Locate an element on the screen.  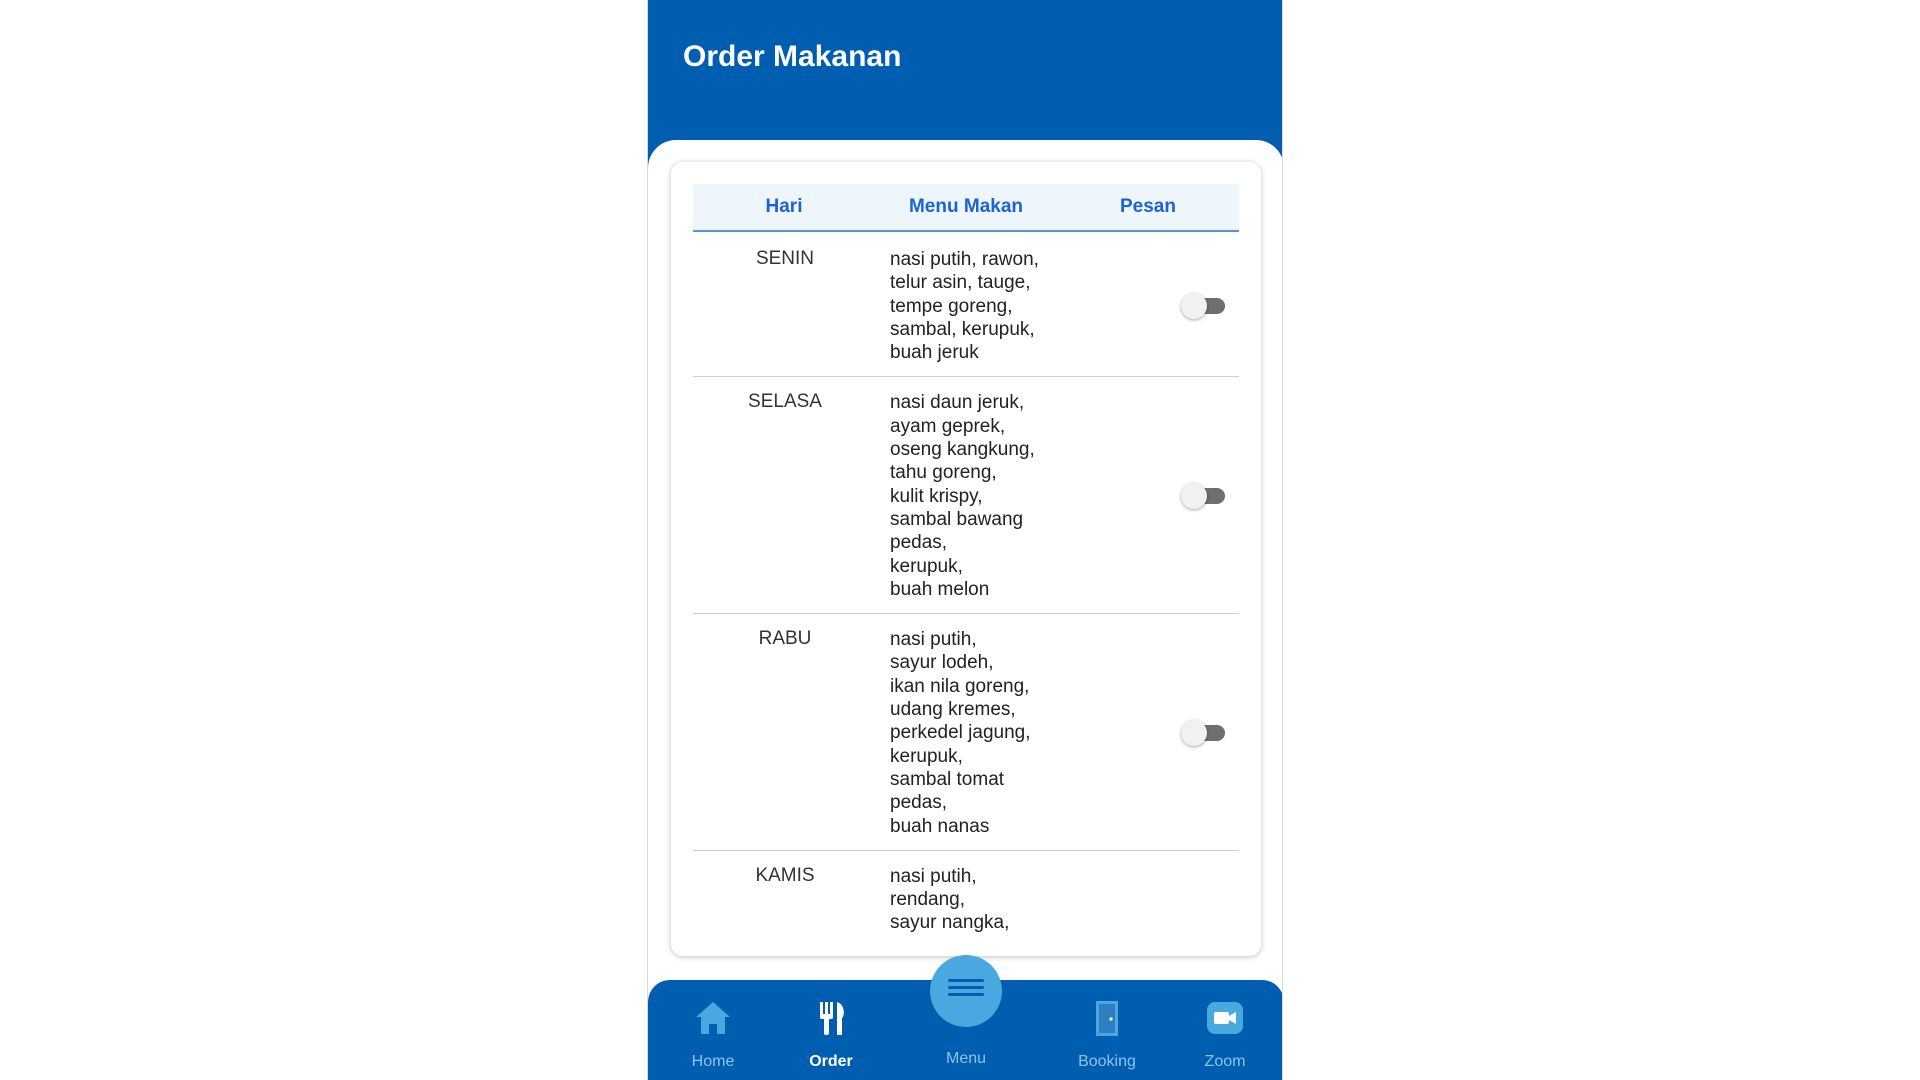
nav-zoom: Zoom is located at coordinates (1224, 1030).